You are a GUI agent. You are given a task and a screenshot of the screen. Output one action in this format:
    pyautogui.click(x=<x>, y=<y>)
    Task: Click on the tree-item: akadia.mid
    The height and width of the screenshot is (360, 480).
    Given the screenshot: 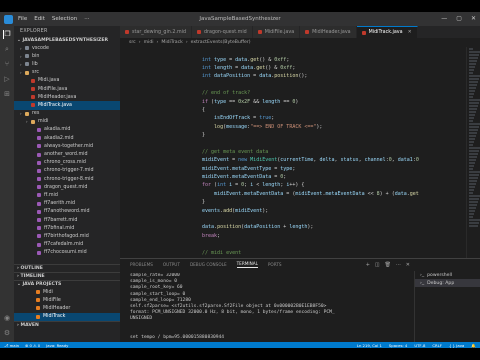 What is the action you would take?
    pyautogui.click(x=67, y=130)
    